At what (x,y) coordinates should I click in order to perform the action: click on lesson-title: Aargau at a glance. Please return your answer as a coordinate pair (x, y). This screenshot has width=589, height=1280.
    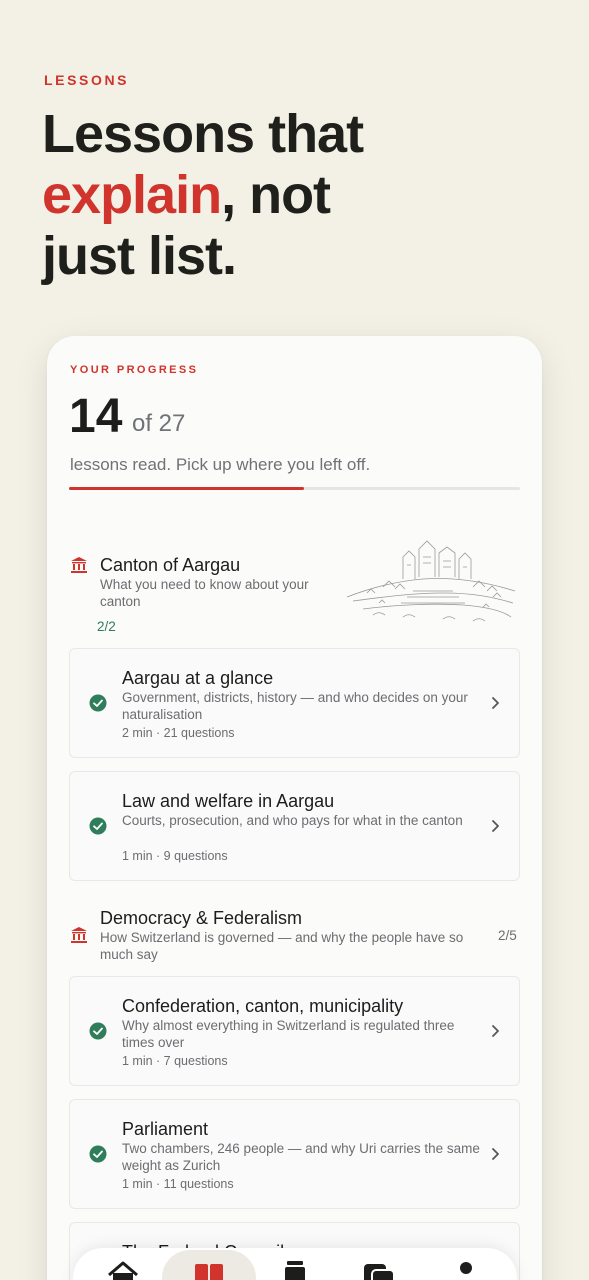
    Looking at the image, I should click on (198, 678).